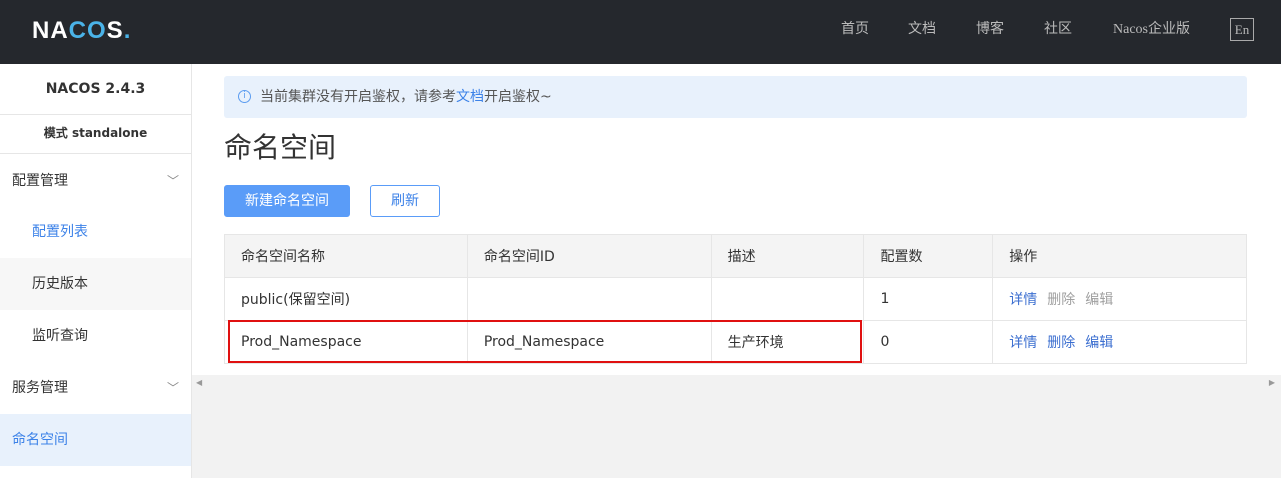  What do you see at coordinates (95, 336) in the screenshot?
I see `sidebar-item-listener: 监听查询` at bounding box center [95, 336].